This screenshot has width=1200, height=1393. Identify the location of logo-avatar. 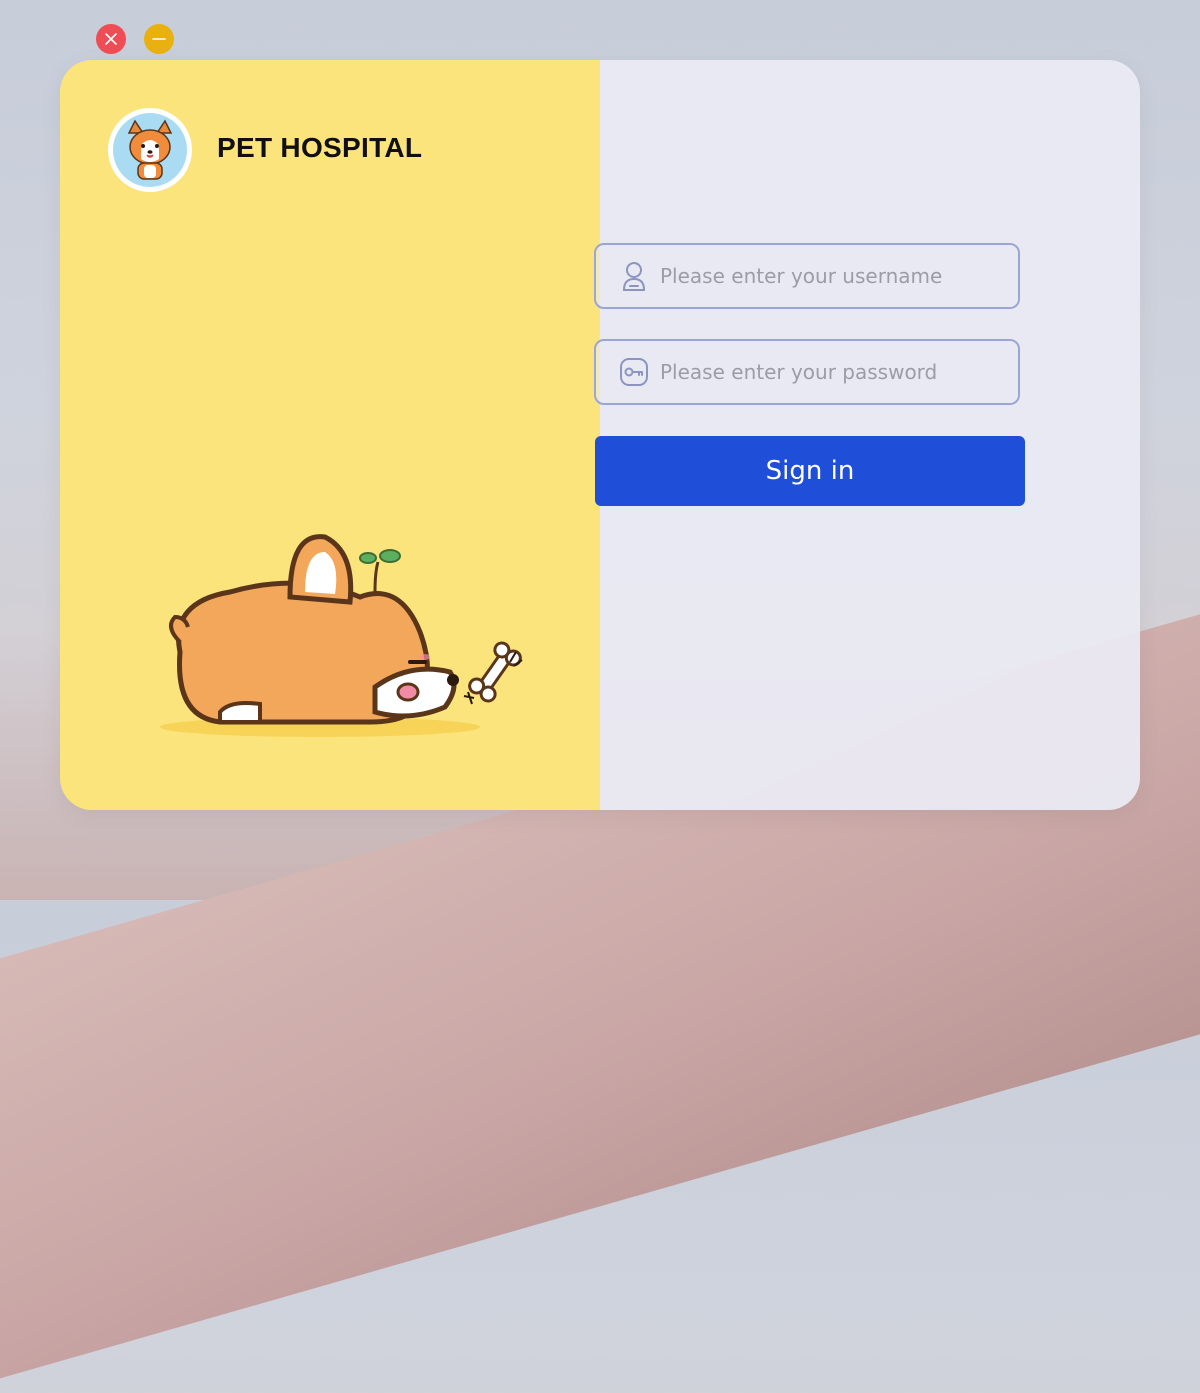
(150, 150).